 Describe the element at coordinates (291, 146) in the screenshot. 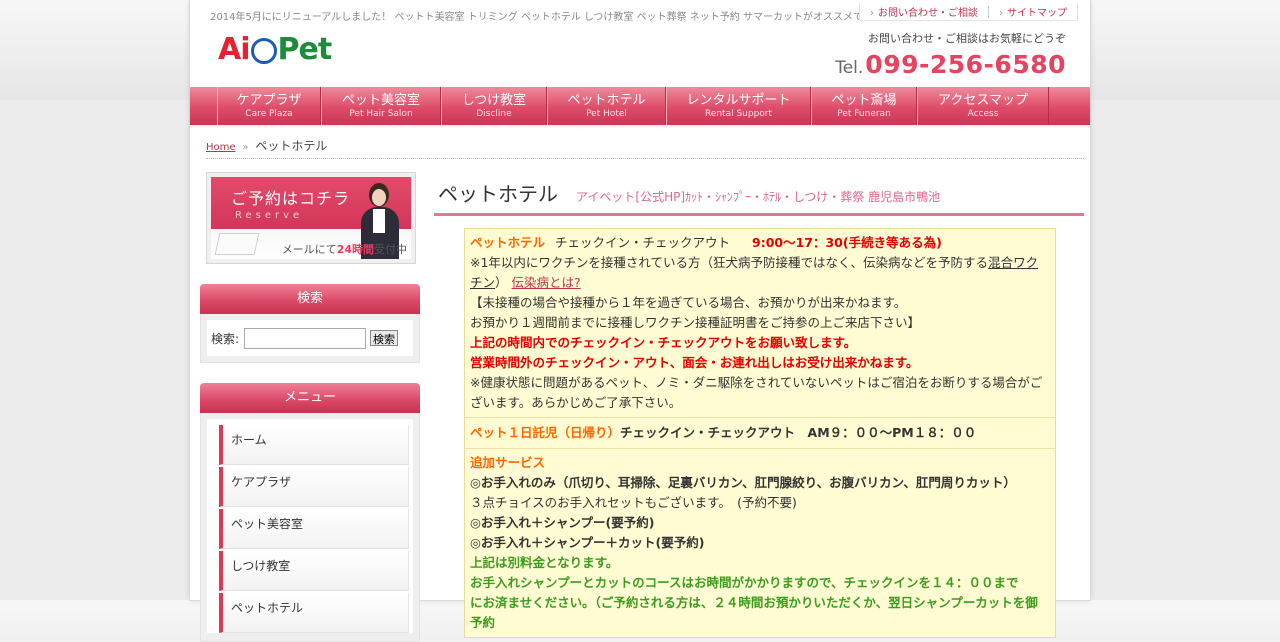

I see `breadcrumb-current: ペットホテル` at that location.